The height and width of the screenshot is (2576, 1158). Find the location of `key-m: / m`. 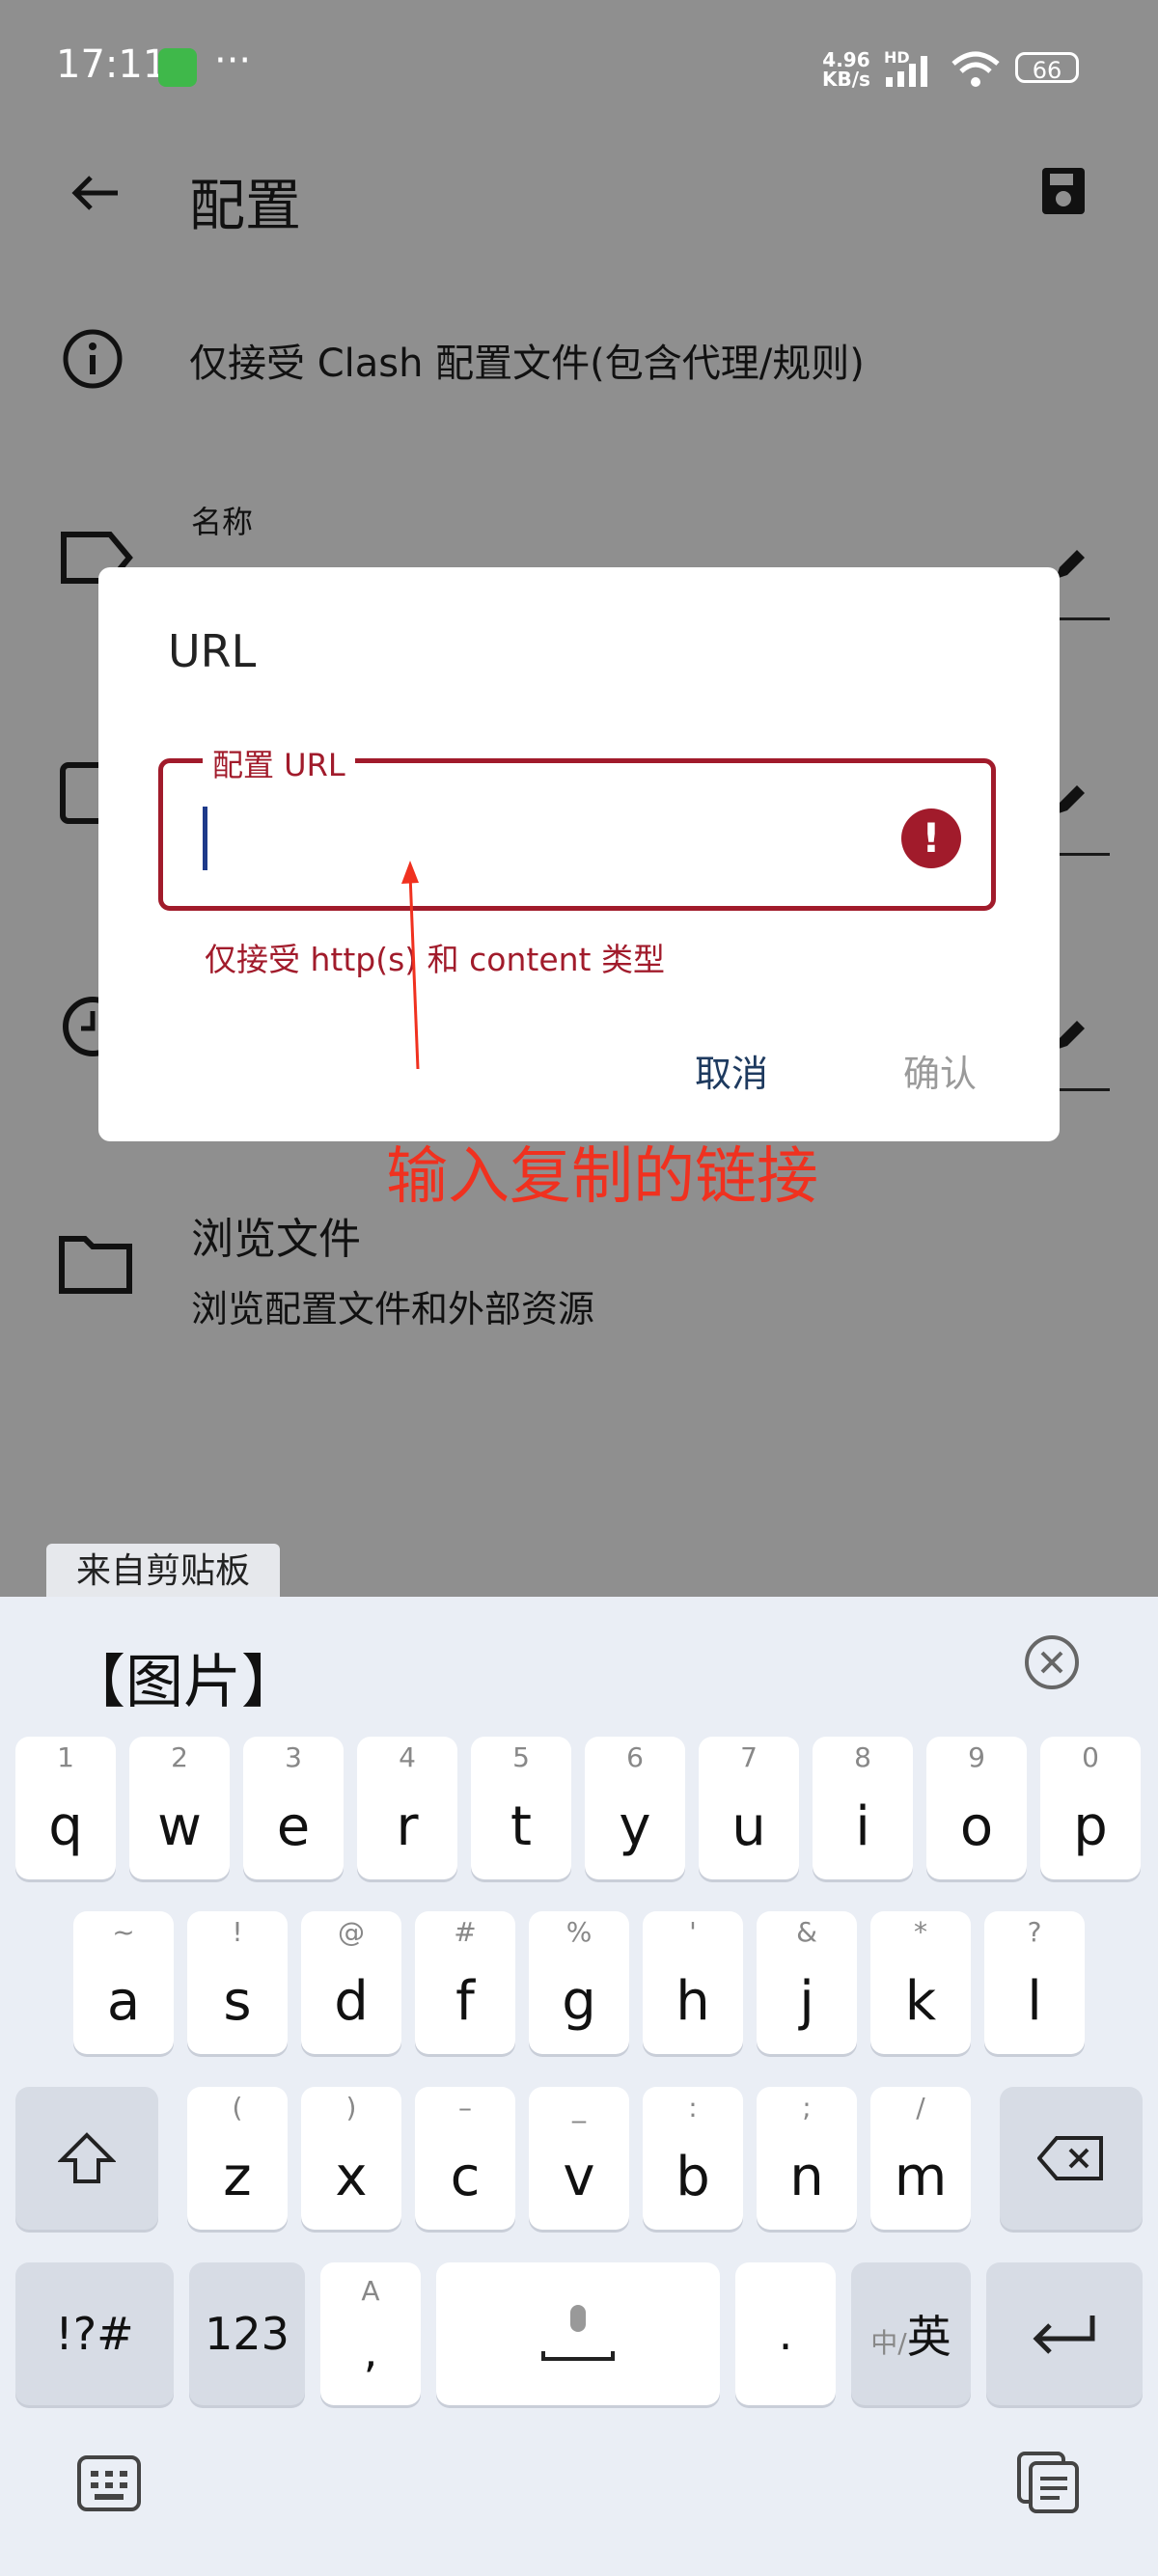

key-m: / m is located at coordinates (920, 2158).